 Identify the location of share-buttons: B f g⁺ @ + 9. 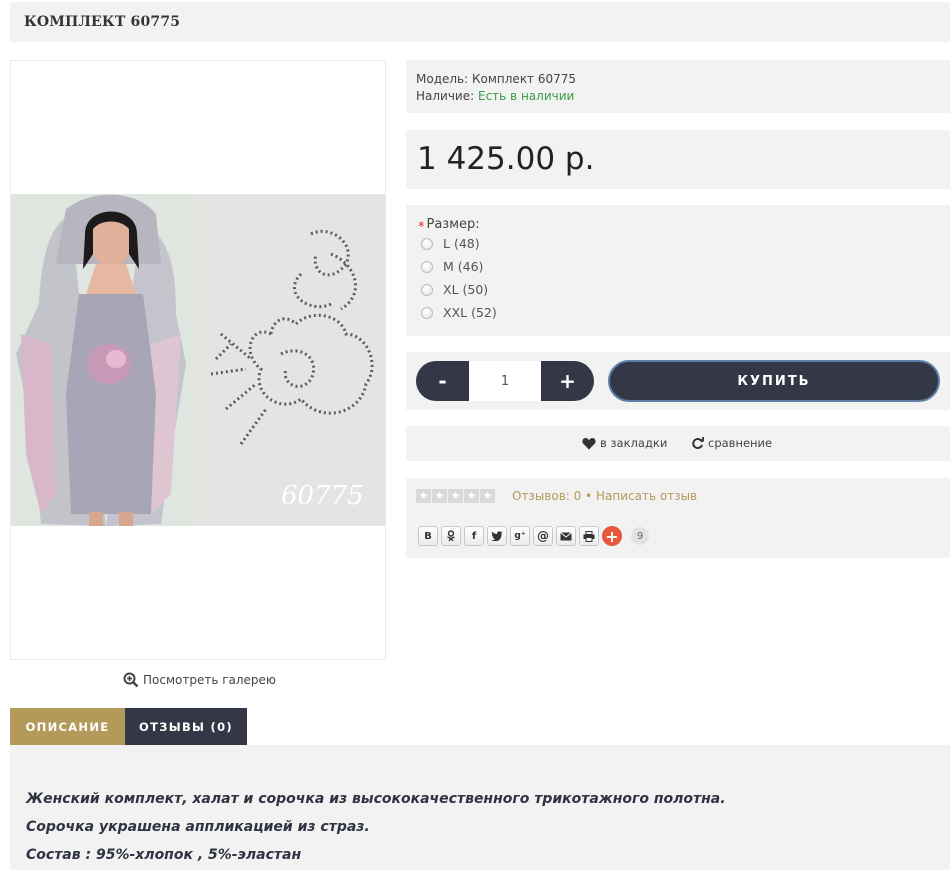
(533, 536).